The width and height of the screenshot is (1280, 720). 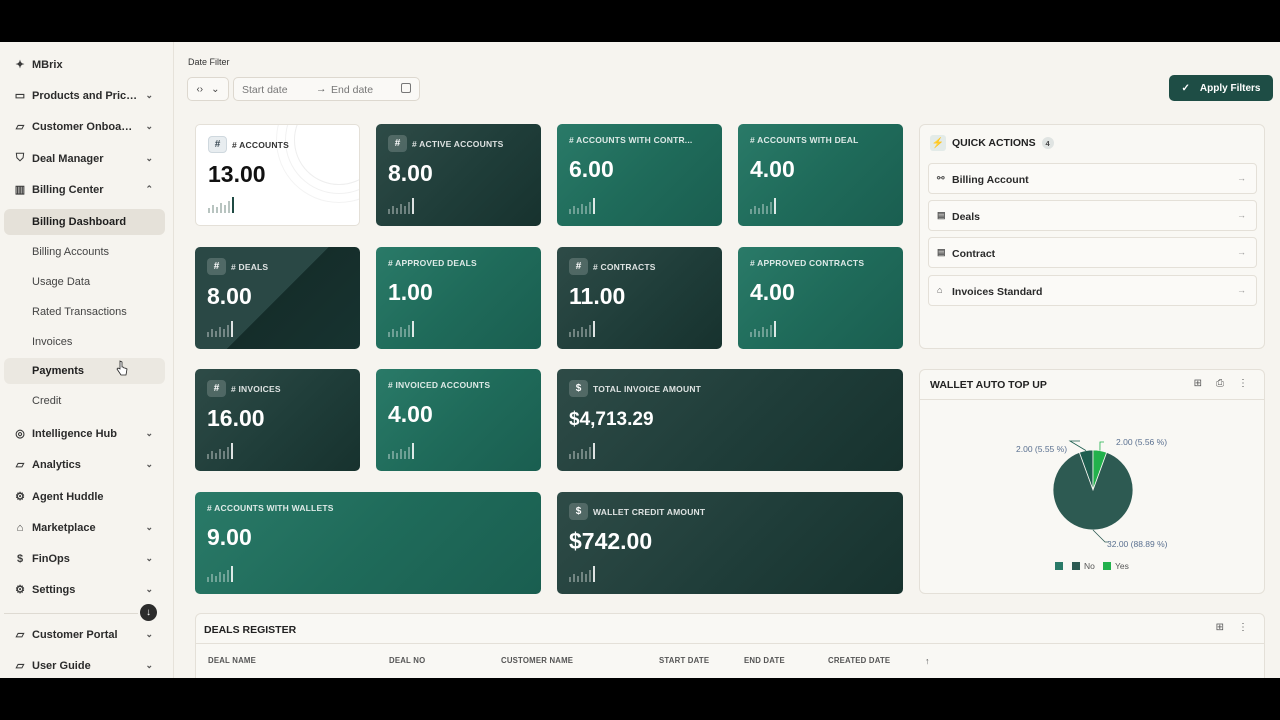 I want to click on column-header-end-date: END DATE, so click(x=764, y=660).